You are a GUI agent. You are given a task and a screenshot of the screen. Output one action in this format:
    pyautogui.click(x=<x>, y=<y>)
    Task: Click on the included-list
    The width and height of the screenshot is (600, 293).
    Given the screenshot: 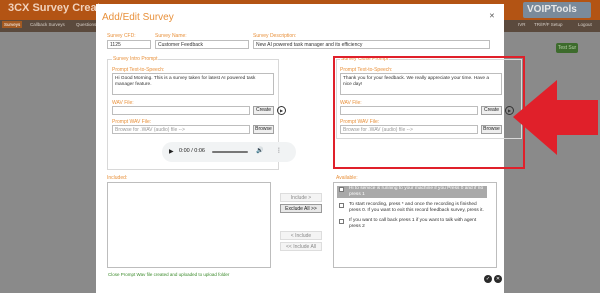 What is the action you would take?
    pyautogui.click(x=189, y=225)
    